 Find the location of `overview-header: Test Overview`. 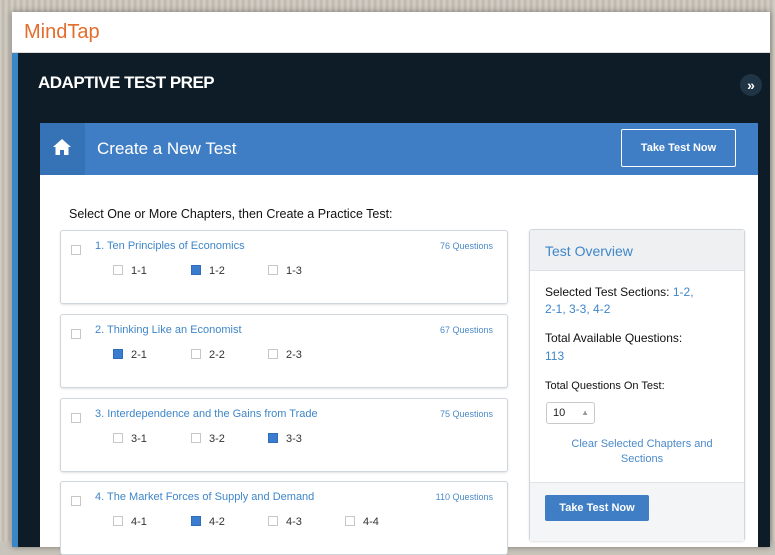

overview-header: Test Overview is located at coordinates (637, 250).